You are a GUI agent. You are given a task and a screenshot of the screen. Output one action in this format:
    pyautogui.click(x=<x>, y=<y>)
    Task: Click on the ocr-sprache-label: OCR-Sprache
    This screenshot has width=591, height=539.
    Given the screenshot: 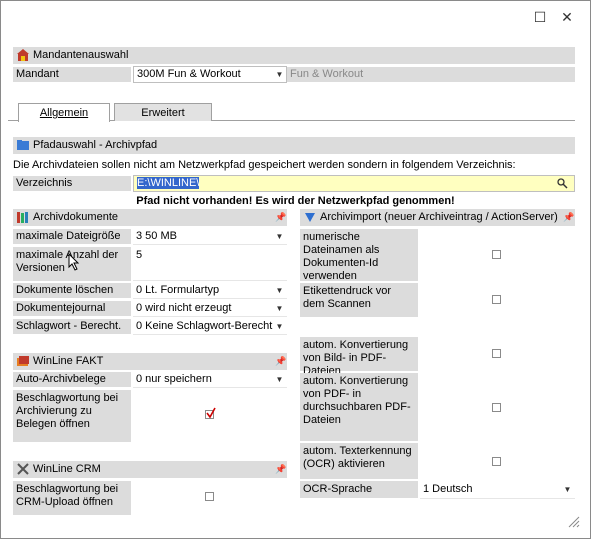 What is the action you would take?
    pyautogui.click(x=359, y=489)
    